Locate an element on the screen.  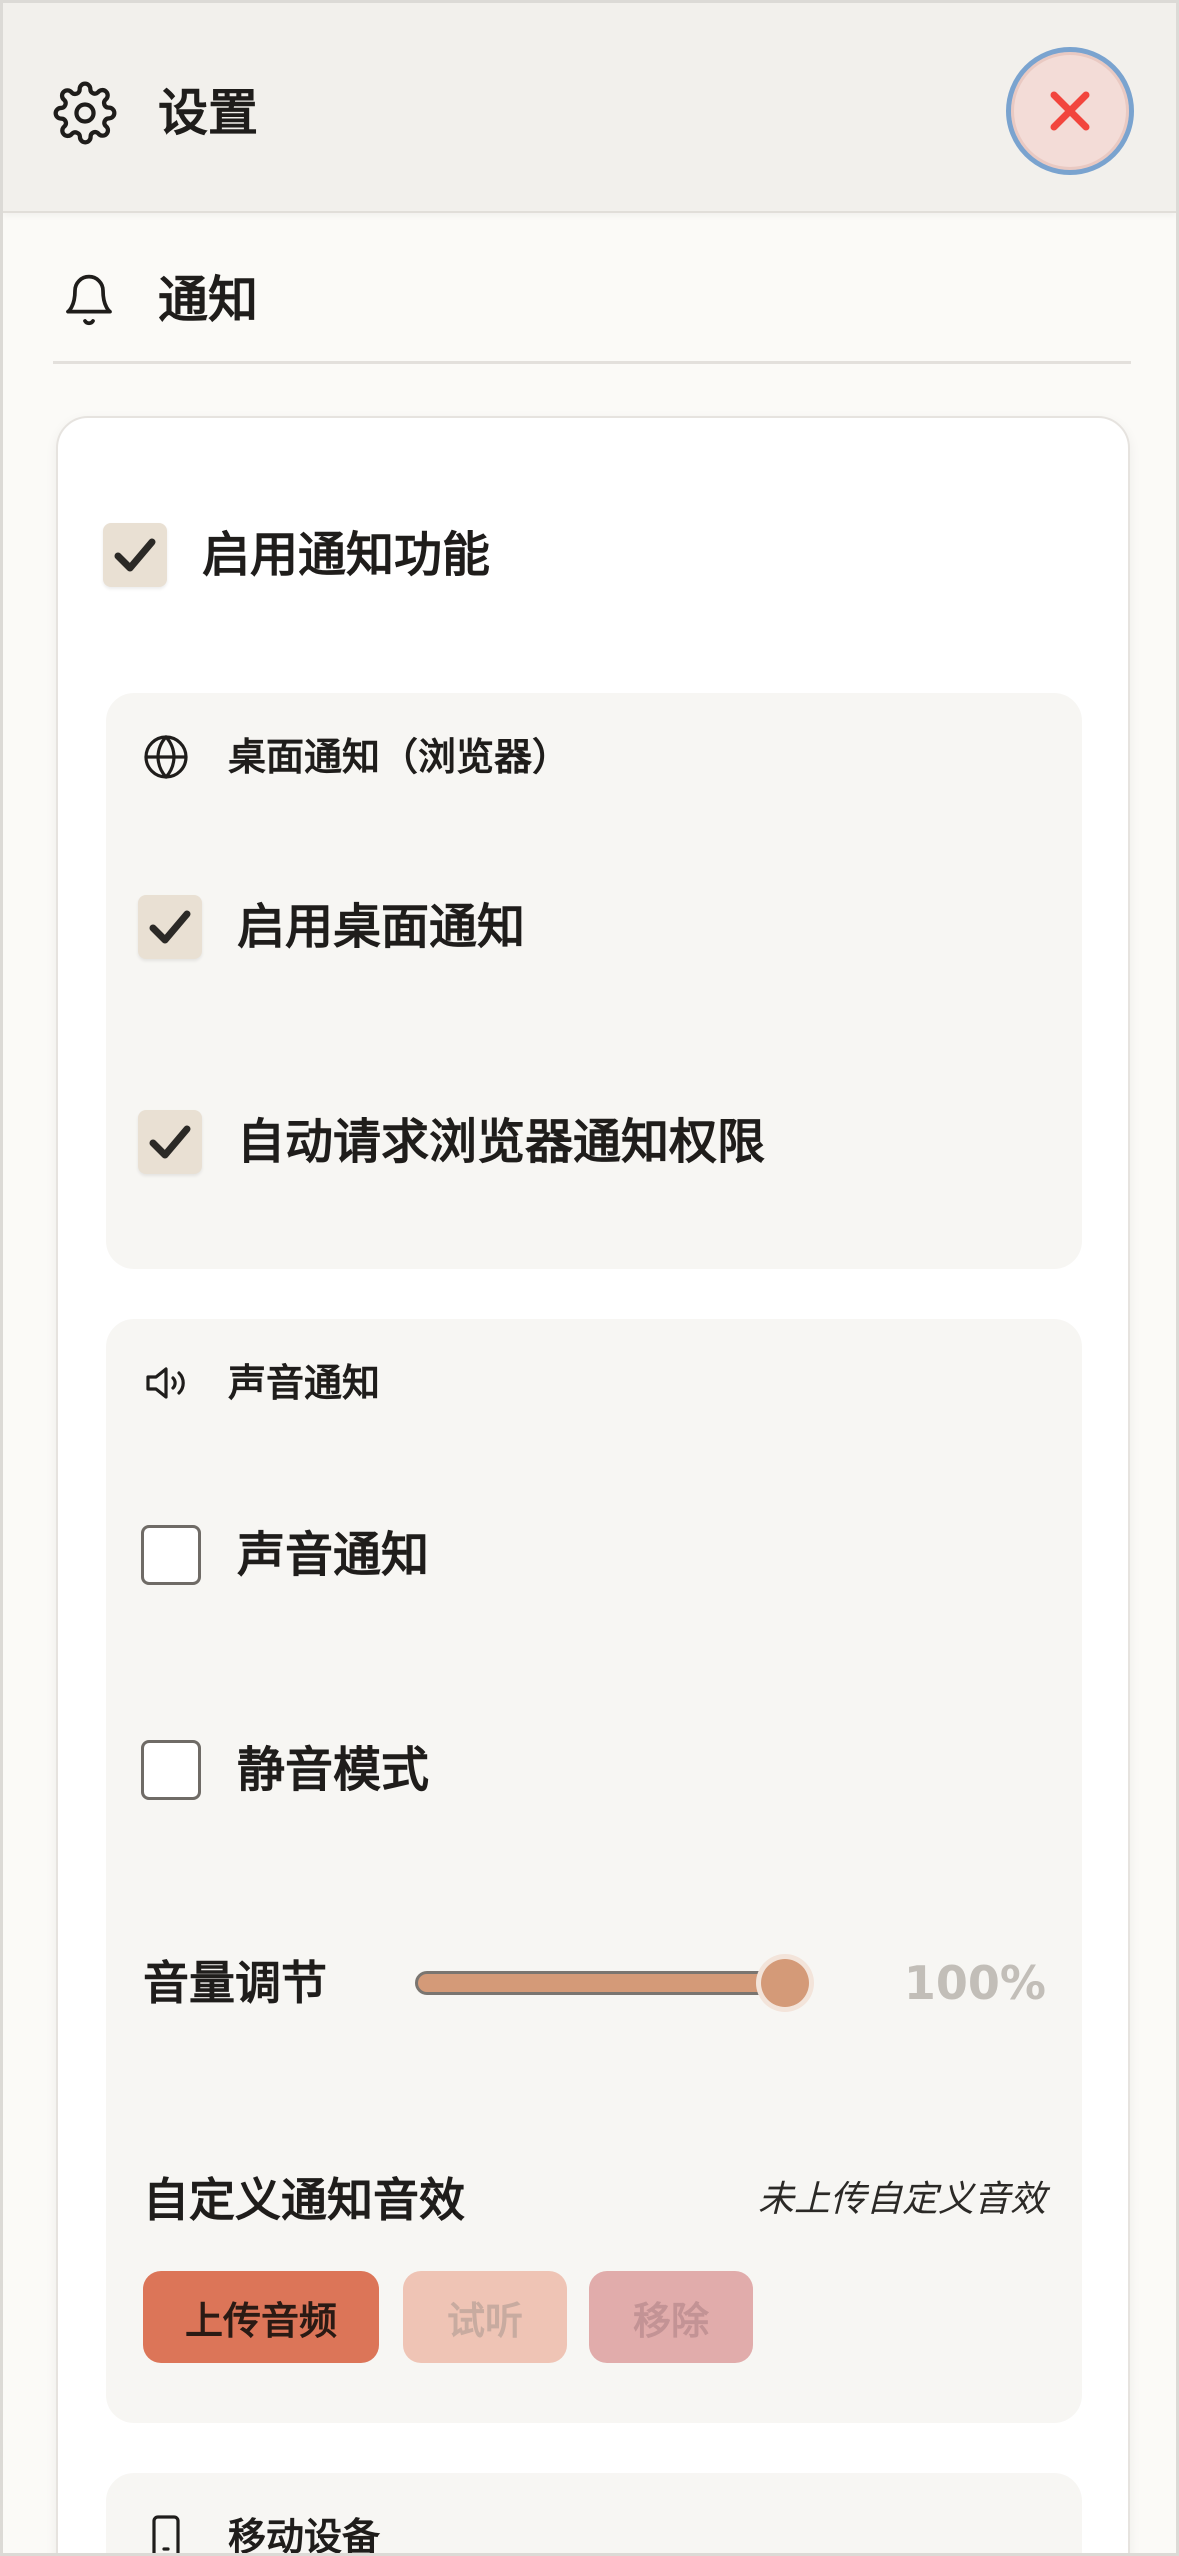
custom-sound-status: 未上传自定义音效 is located at coordinates (901, 2199).